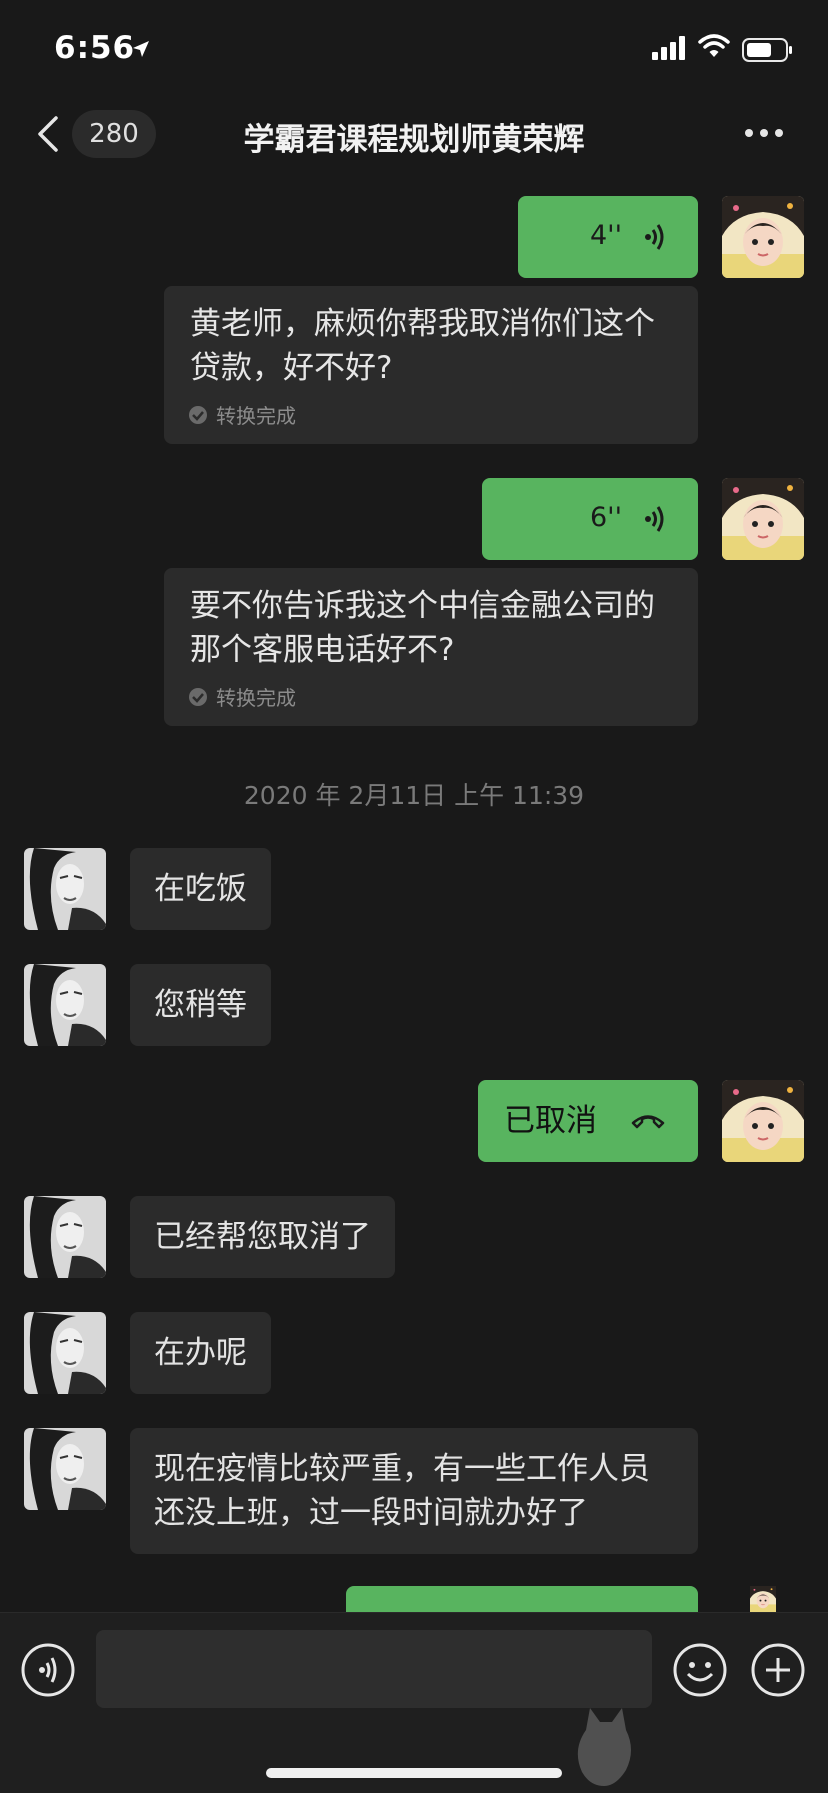 The image size is (828, 1793). Describe the element at coordinates (714, 45) in the screenshot. I see `wifi-icon` at that location.